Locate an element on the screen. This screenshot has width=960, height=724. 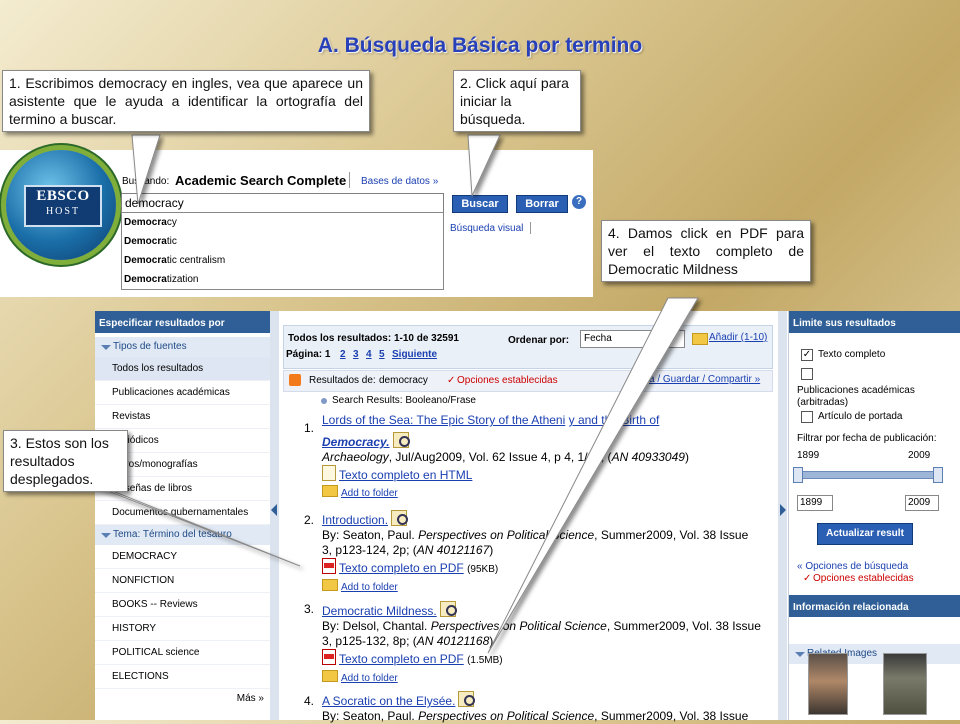
search-button: Buscar is located at coordinates (480, 204).